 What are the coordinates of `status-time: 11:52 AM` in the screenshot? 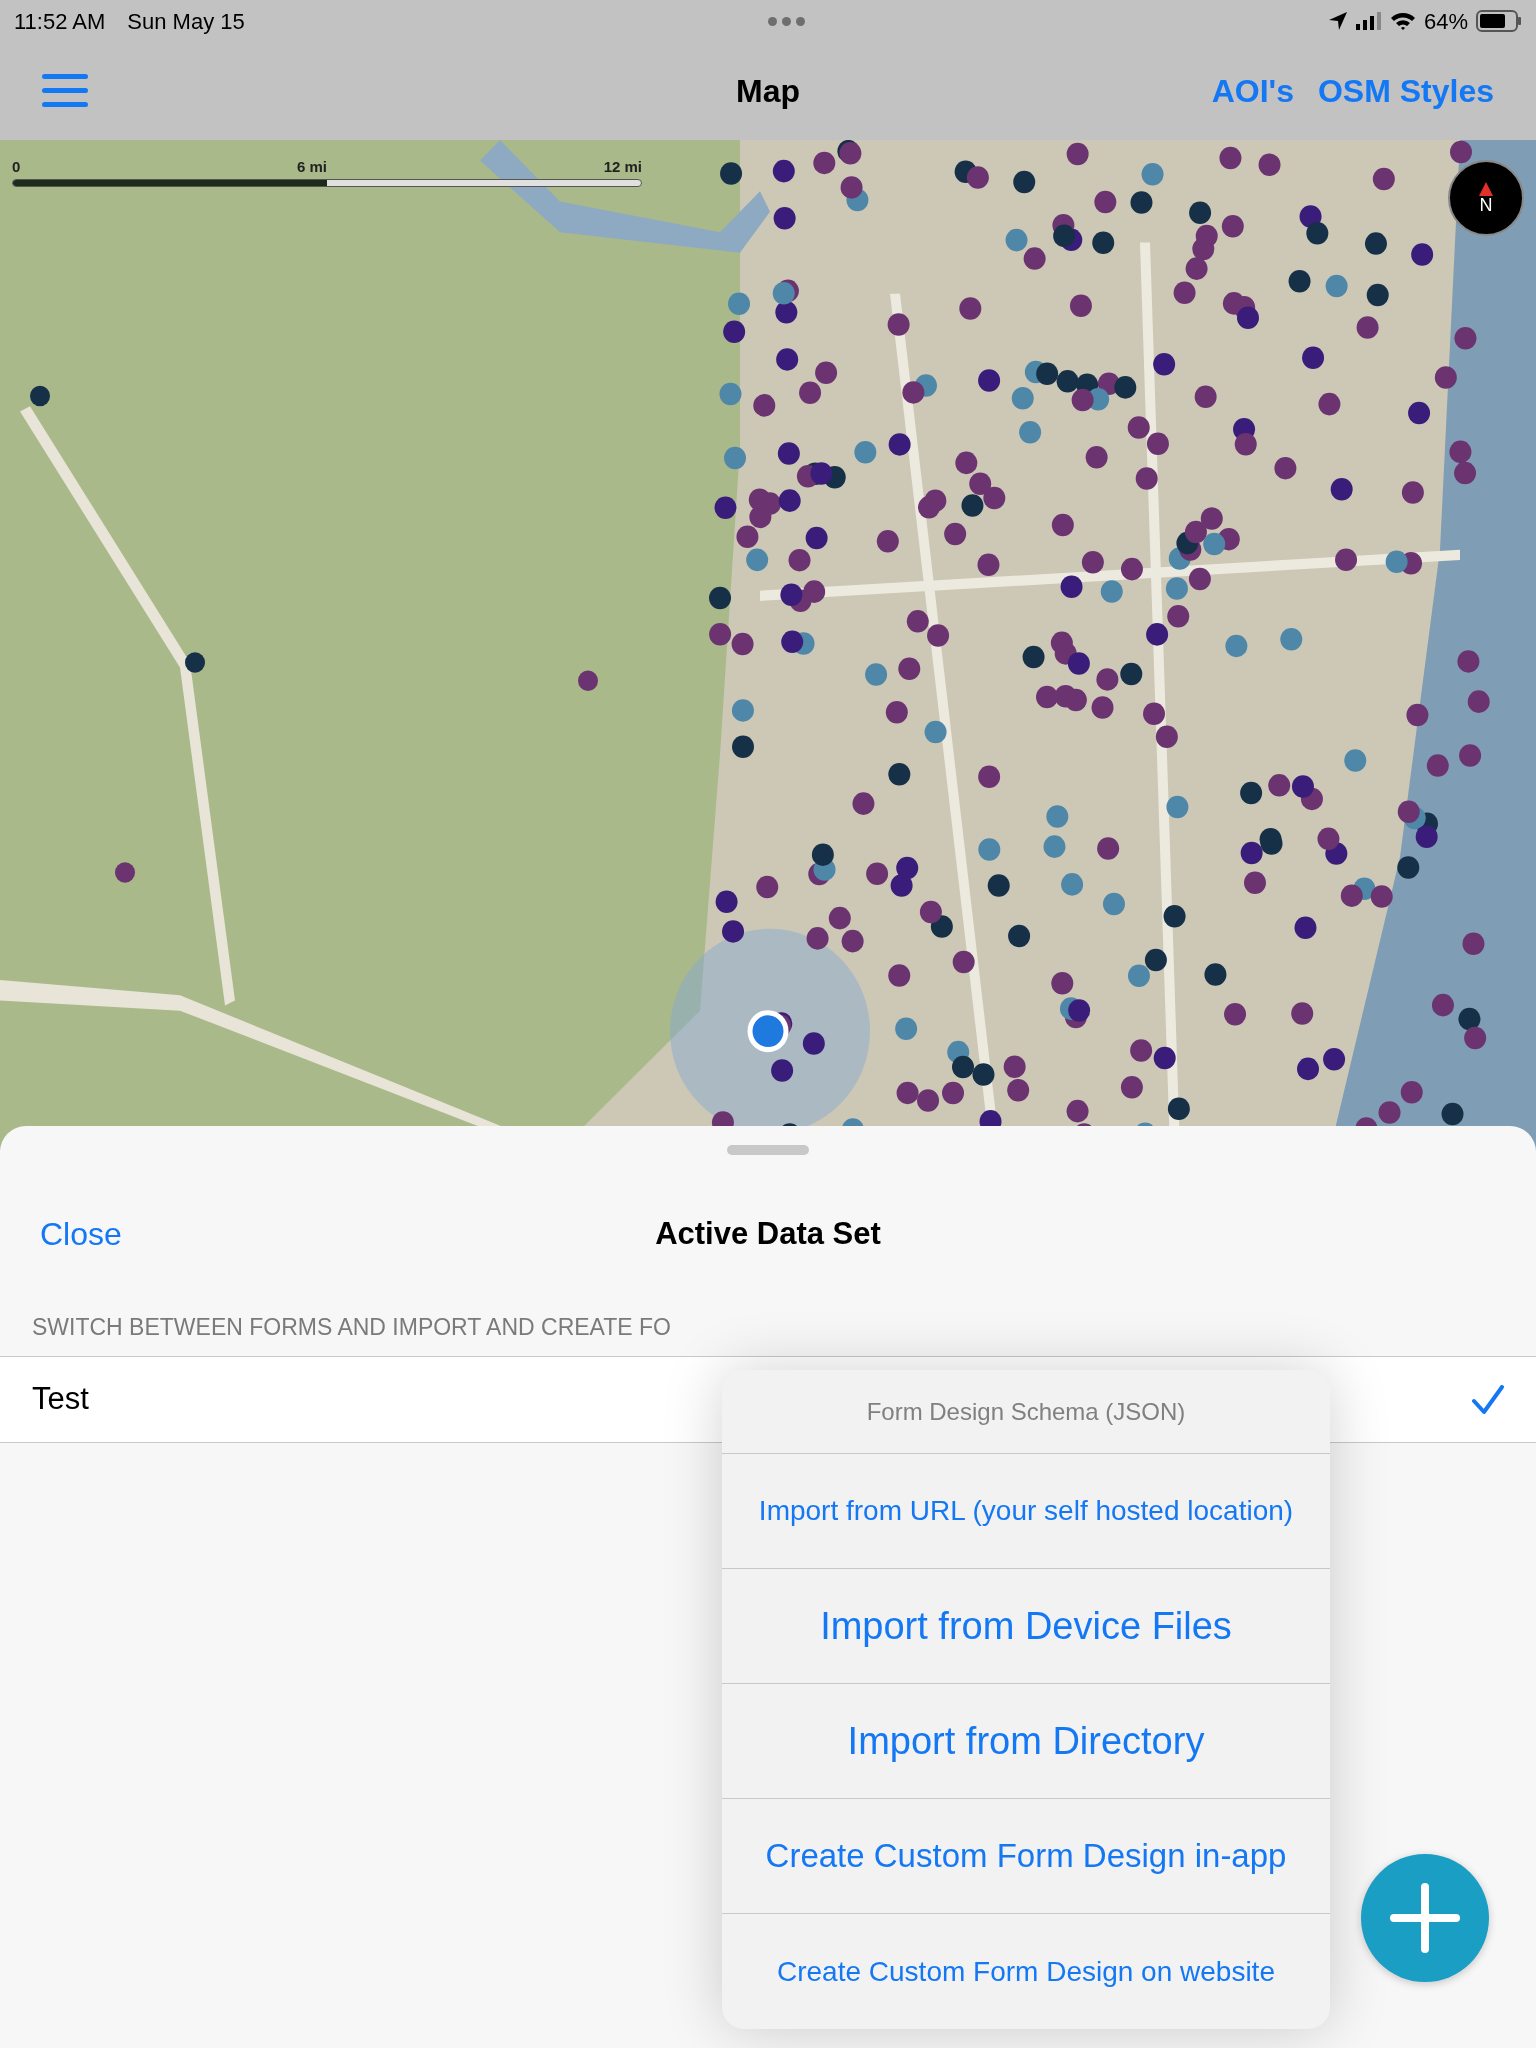 It's located at (60, 21).